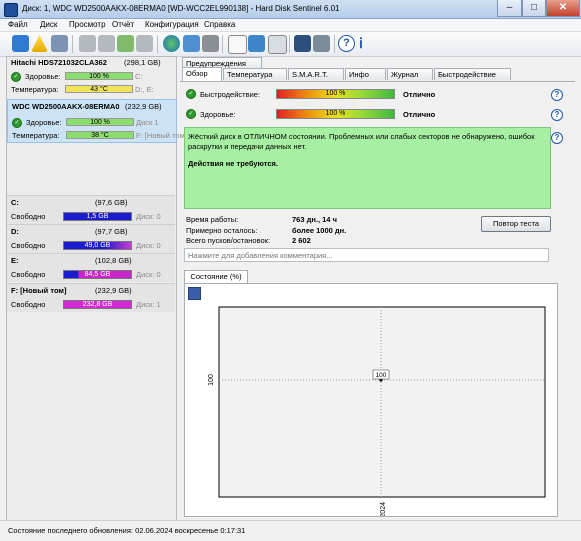 This screenshot has width=581, height=541. I want to click on health-extra: Диск 1, so click(147, 122).